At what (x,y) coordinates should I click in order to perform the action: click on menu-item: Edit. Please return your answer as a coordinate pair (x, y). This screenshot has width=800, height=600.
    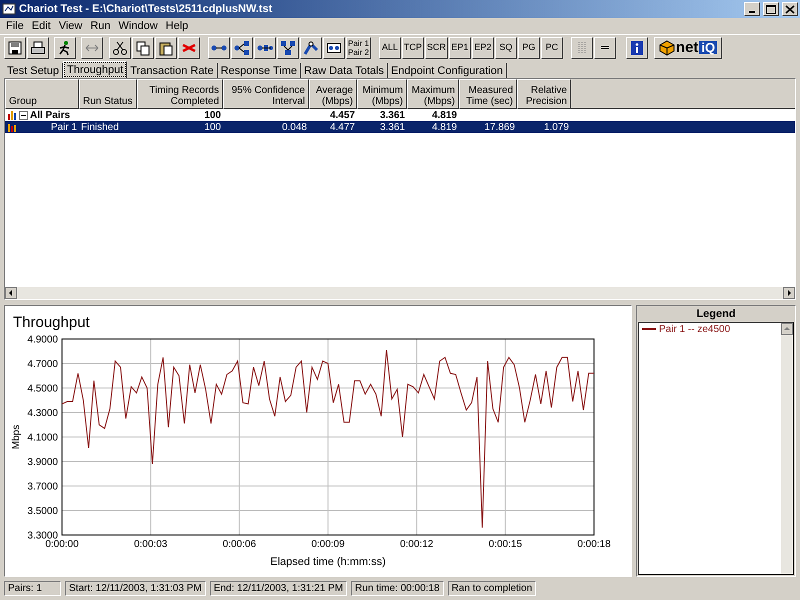
    Looking at the image, I should click on (41, 26).